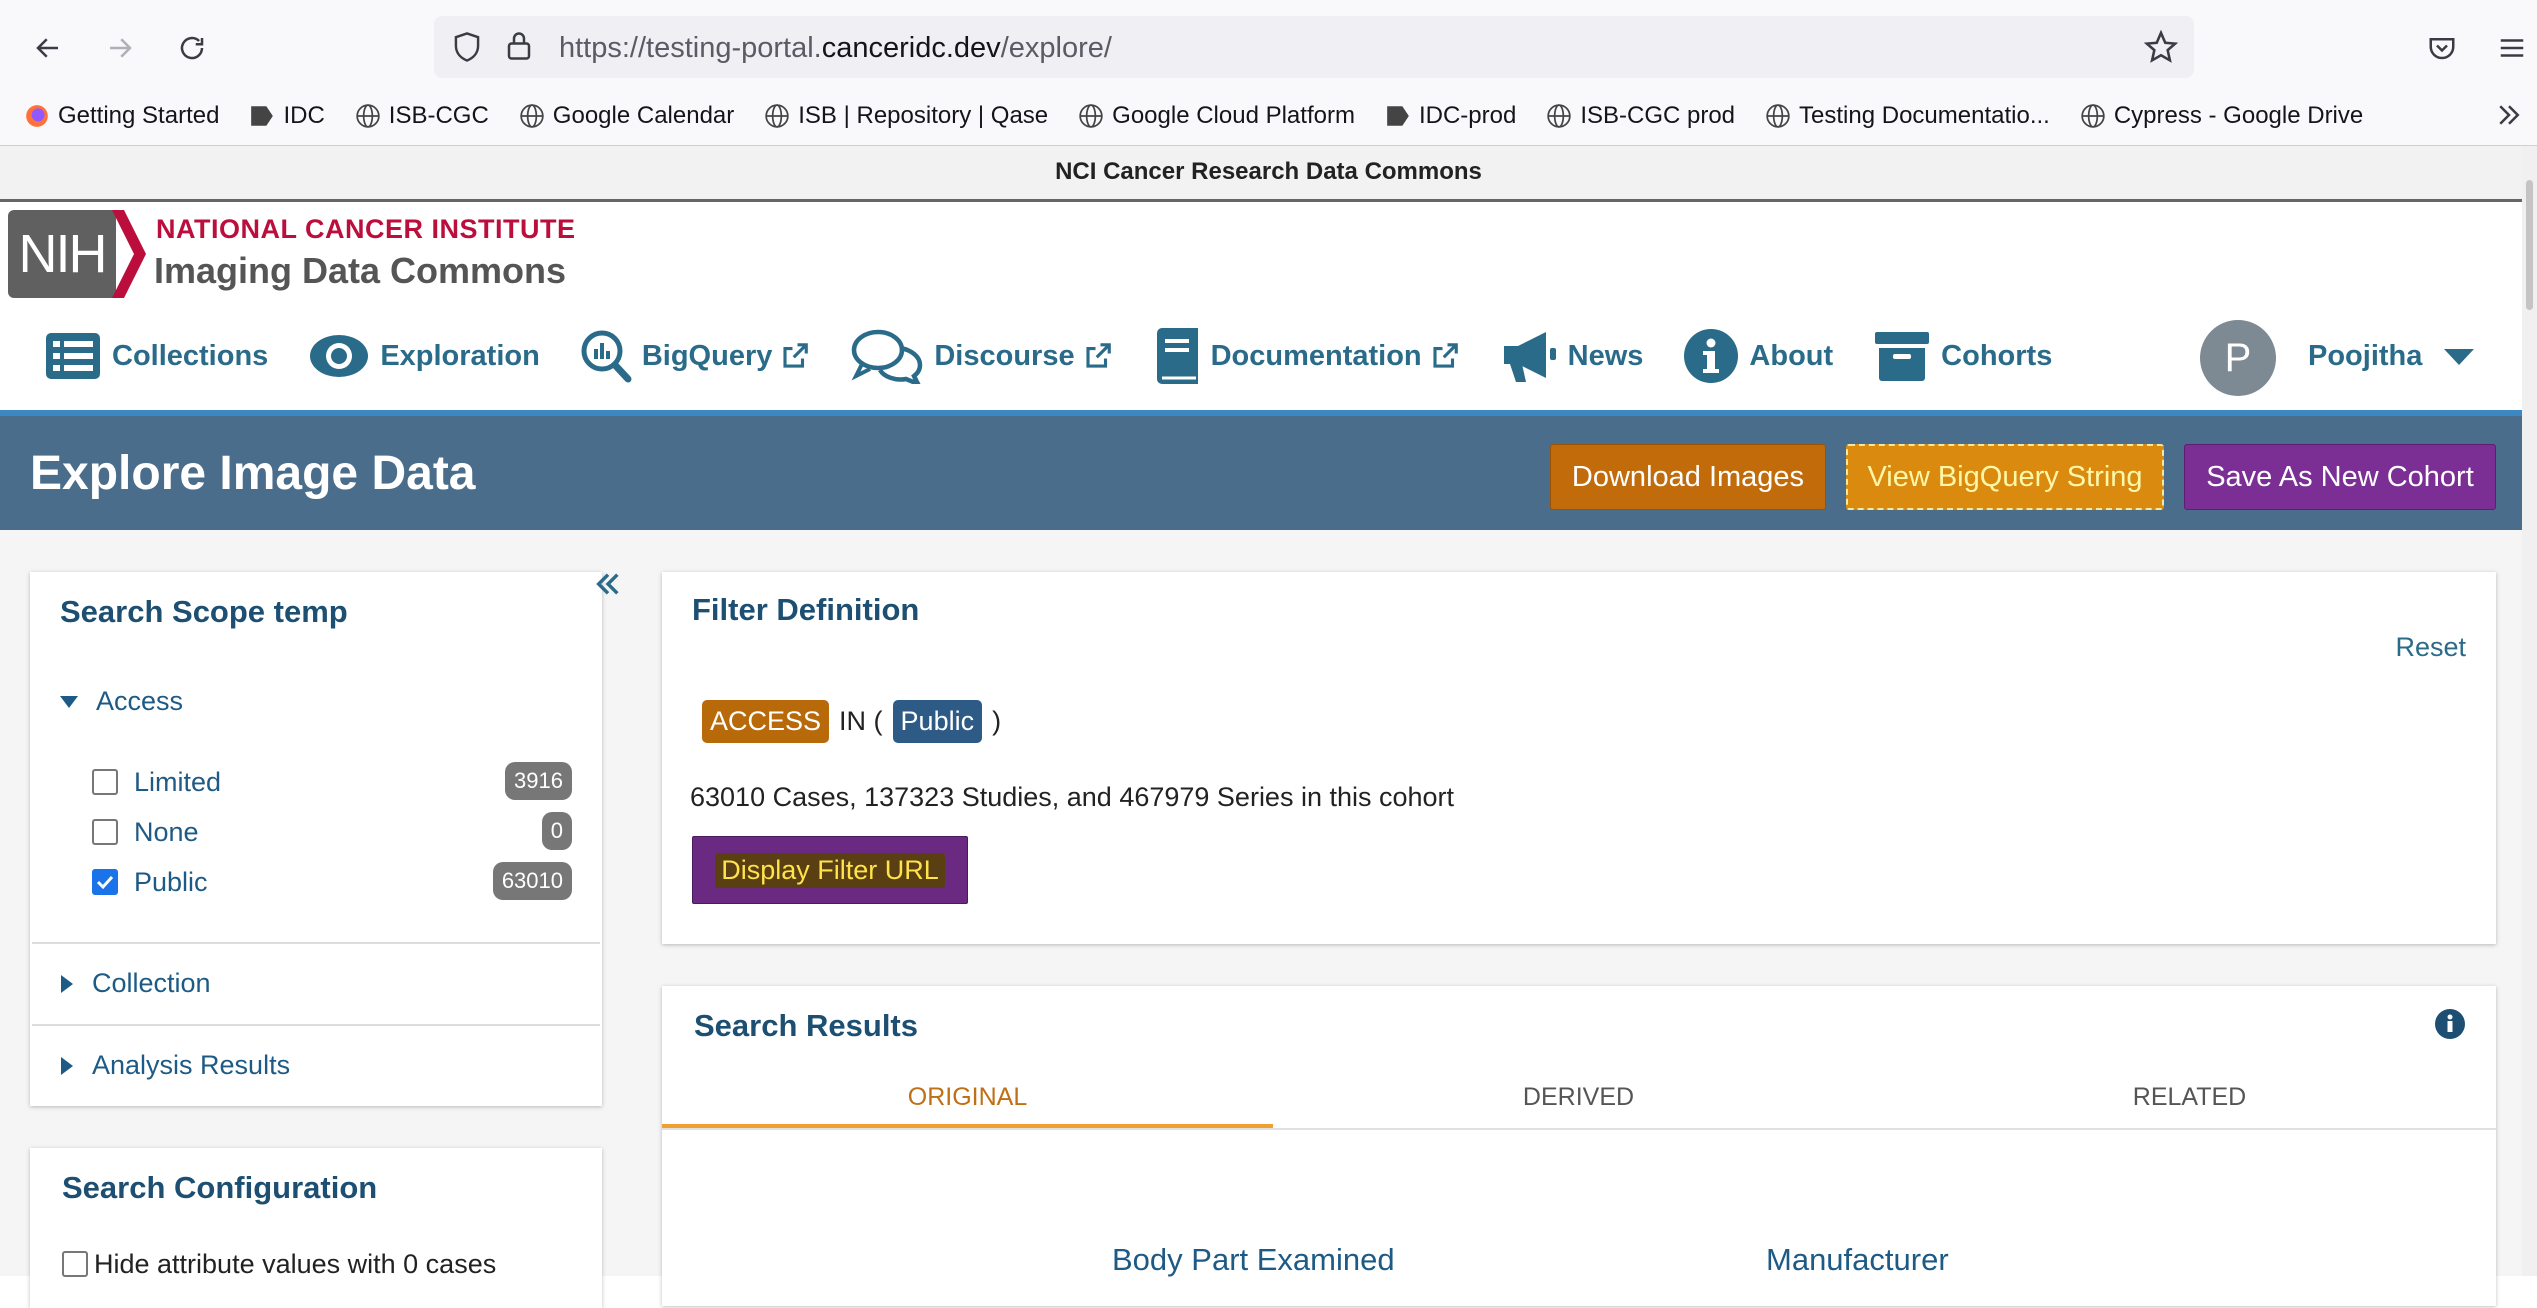  Describe the element at coordinates (332, 882) in the screenshot. I see `facet-public: Public 63010` at that location.